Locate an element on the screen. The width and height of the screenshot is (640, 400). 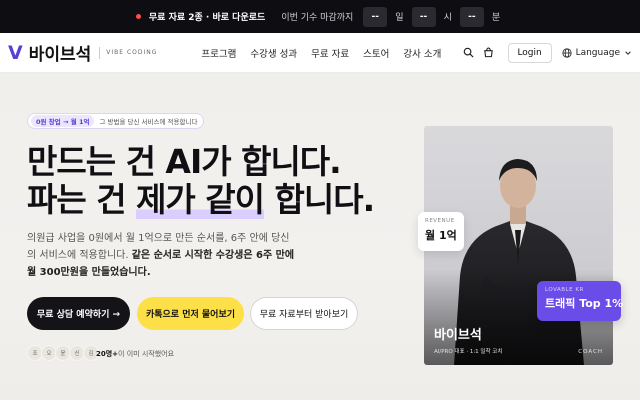
login-button: Login is located at coordinates (529, 52).